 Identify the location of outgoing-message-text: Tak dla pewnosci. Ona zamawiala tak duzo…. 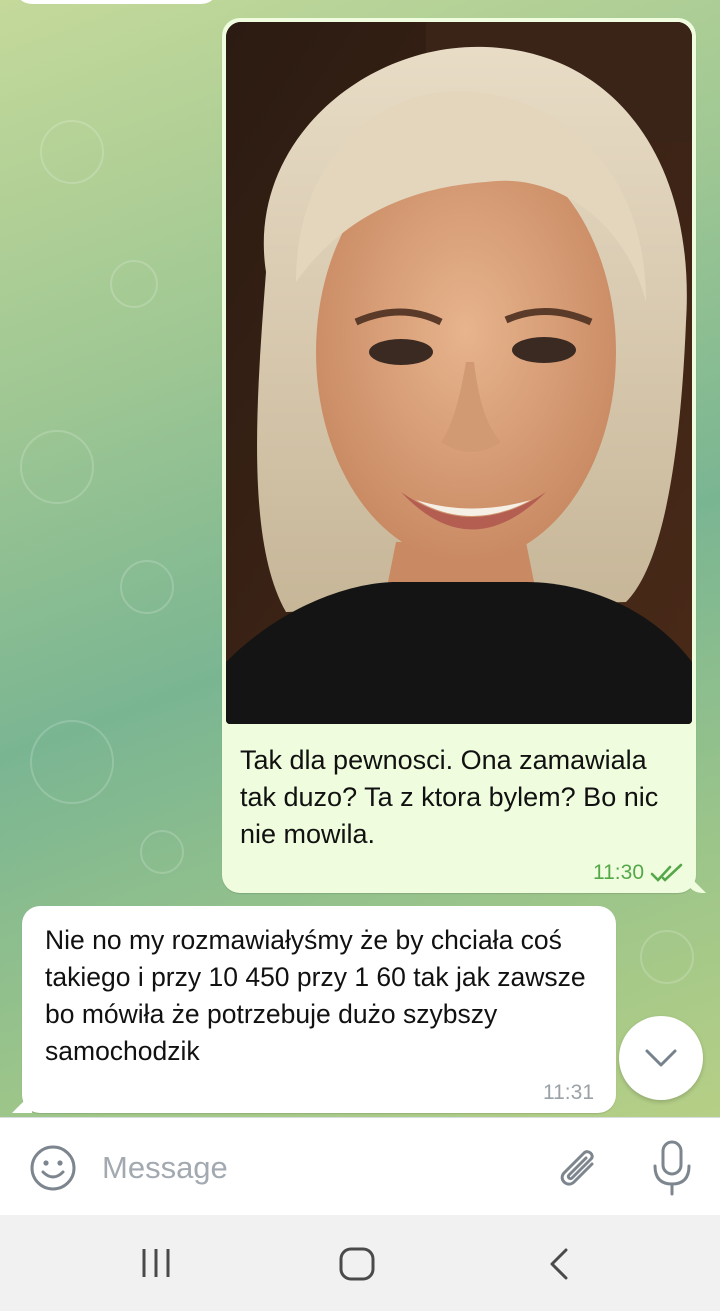
(449, 797).